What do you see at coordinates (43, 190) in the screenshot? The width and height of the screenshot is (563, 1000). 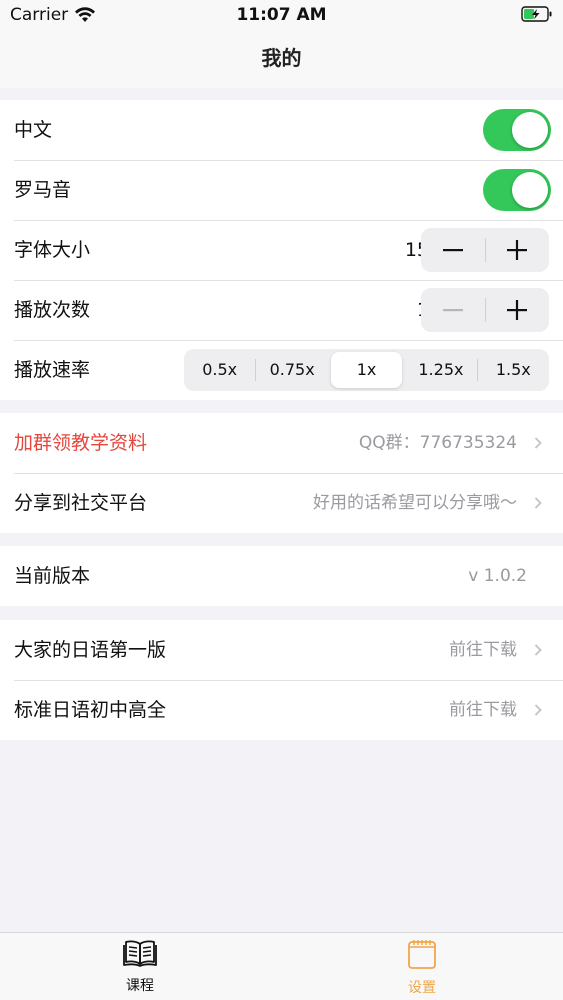 I see `romaji-label: 罗马音` at bounding box center [43, 190].